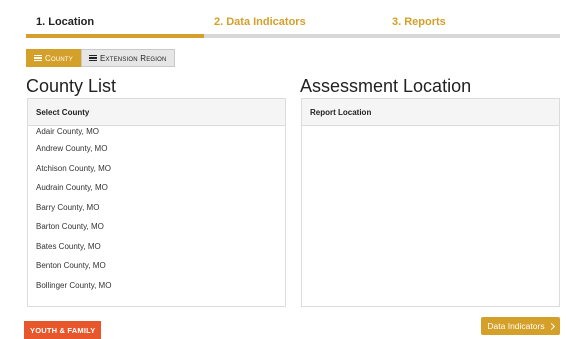 The width and height of the screenshot is (566, 339). Describe the element at coordinates (293, 36) in the screenshot. I see `progress-track` at that location.